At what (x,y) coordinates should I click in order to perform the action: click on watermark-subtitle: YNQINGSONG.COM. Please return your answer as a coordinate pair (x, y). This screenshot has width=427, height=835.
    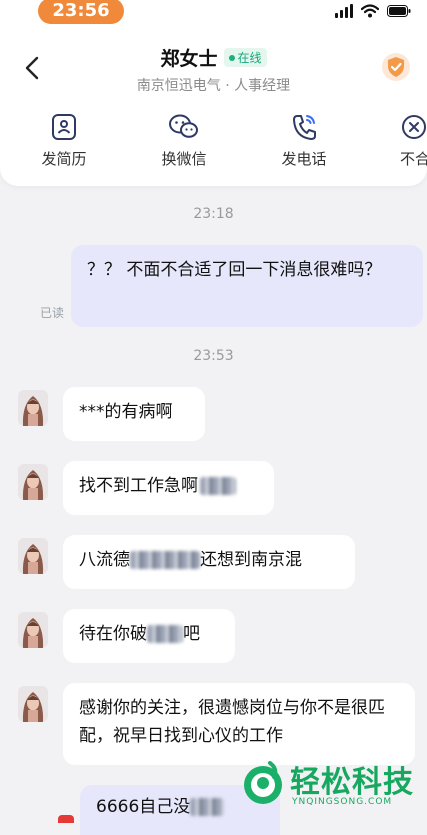
    Looking at the image, I should click on (342, 802).